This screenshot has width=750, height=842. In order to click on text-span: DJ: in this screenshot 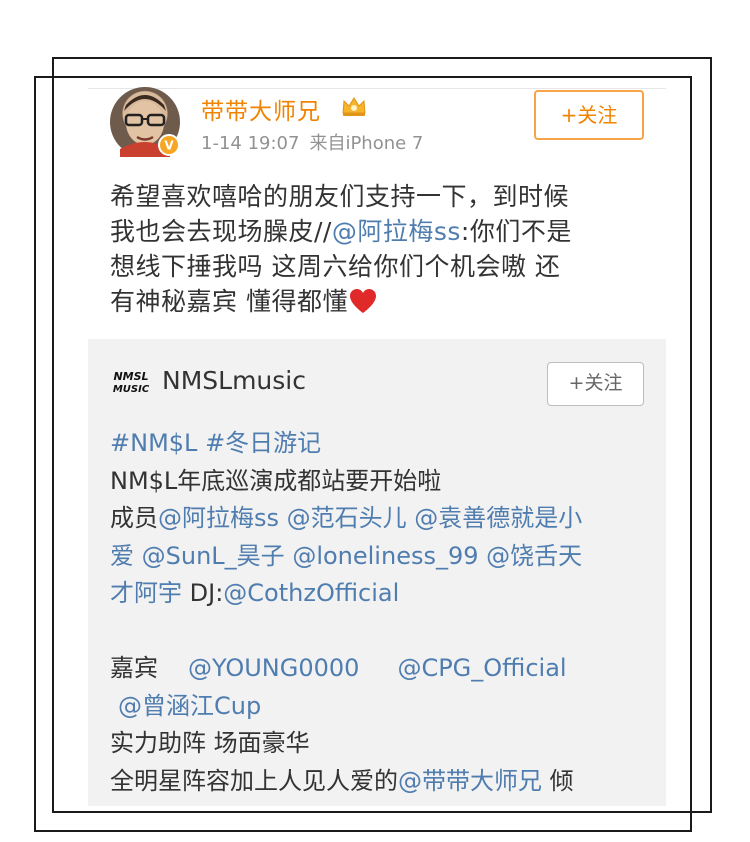, I will do `click(203, 593)`.